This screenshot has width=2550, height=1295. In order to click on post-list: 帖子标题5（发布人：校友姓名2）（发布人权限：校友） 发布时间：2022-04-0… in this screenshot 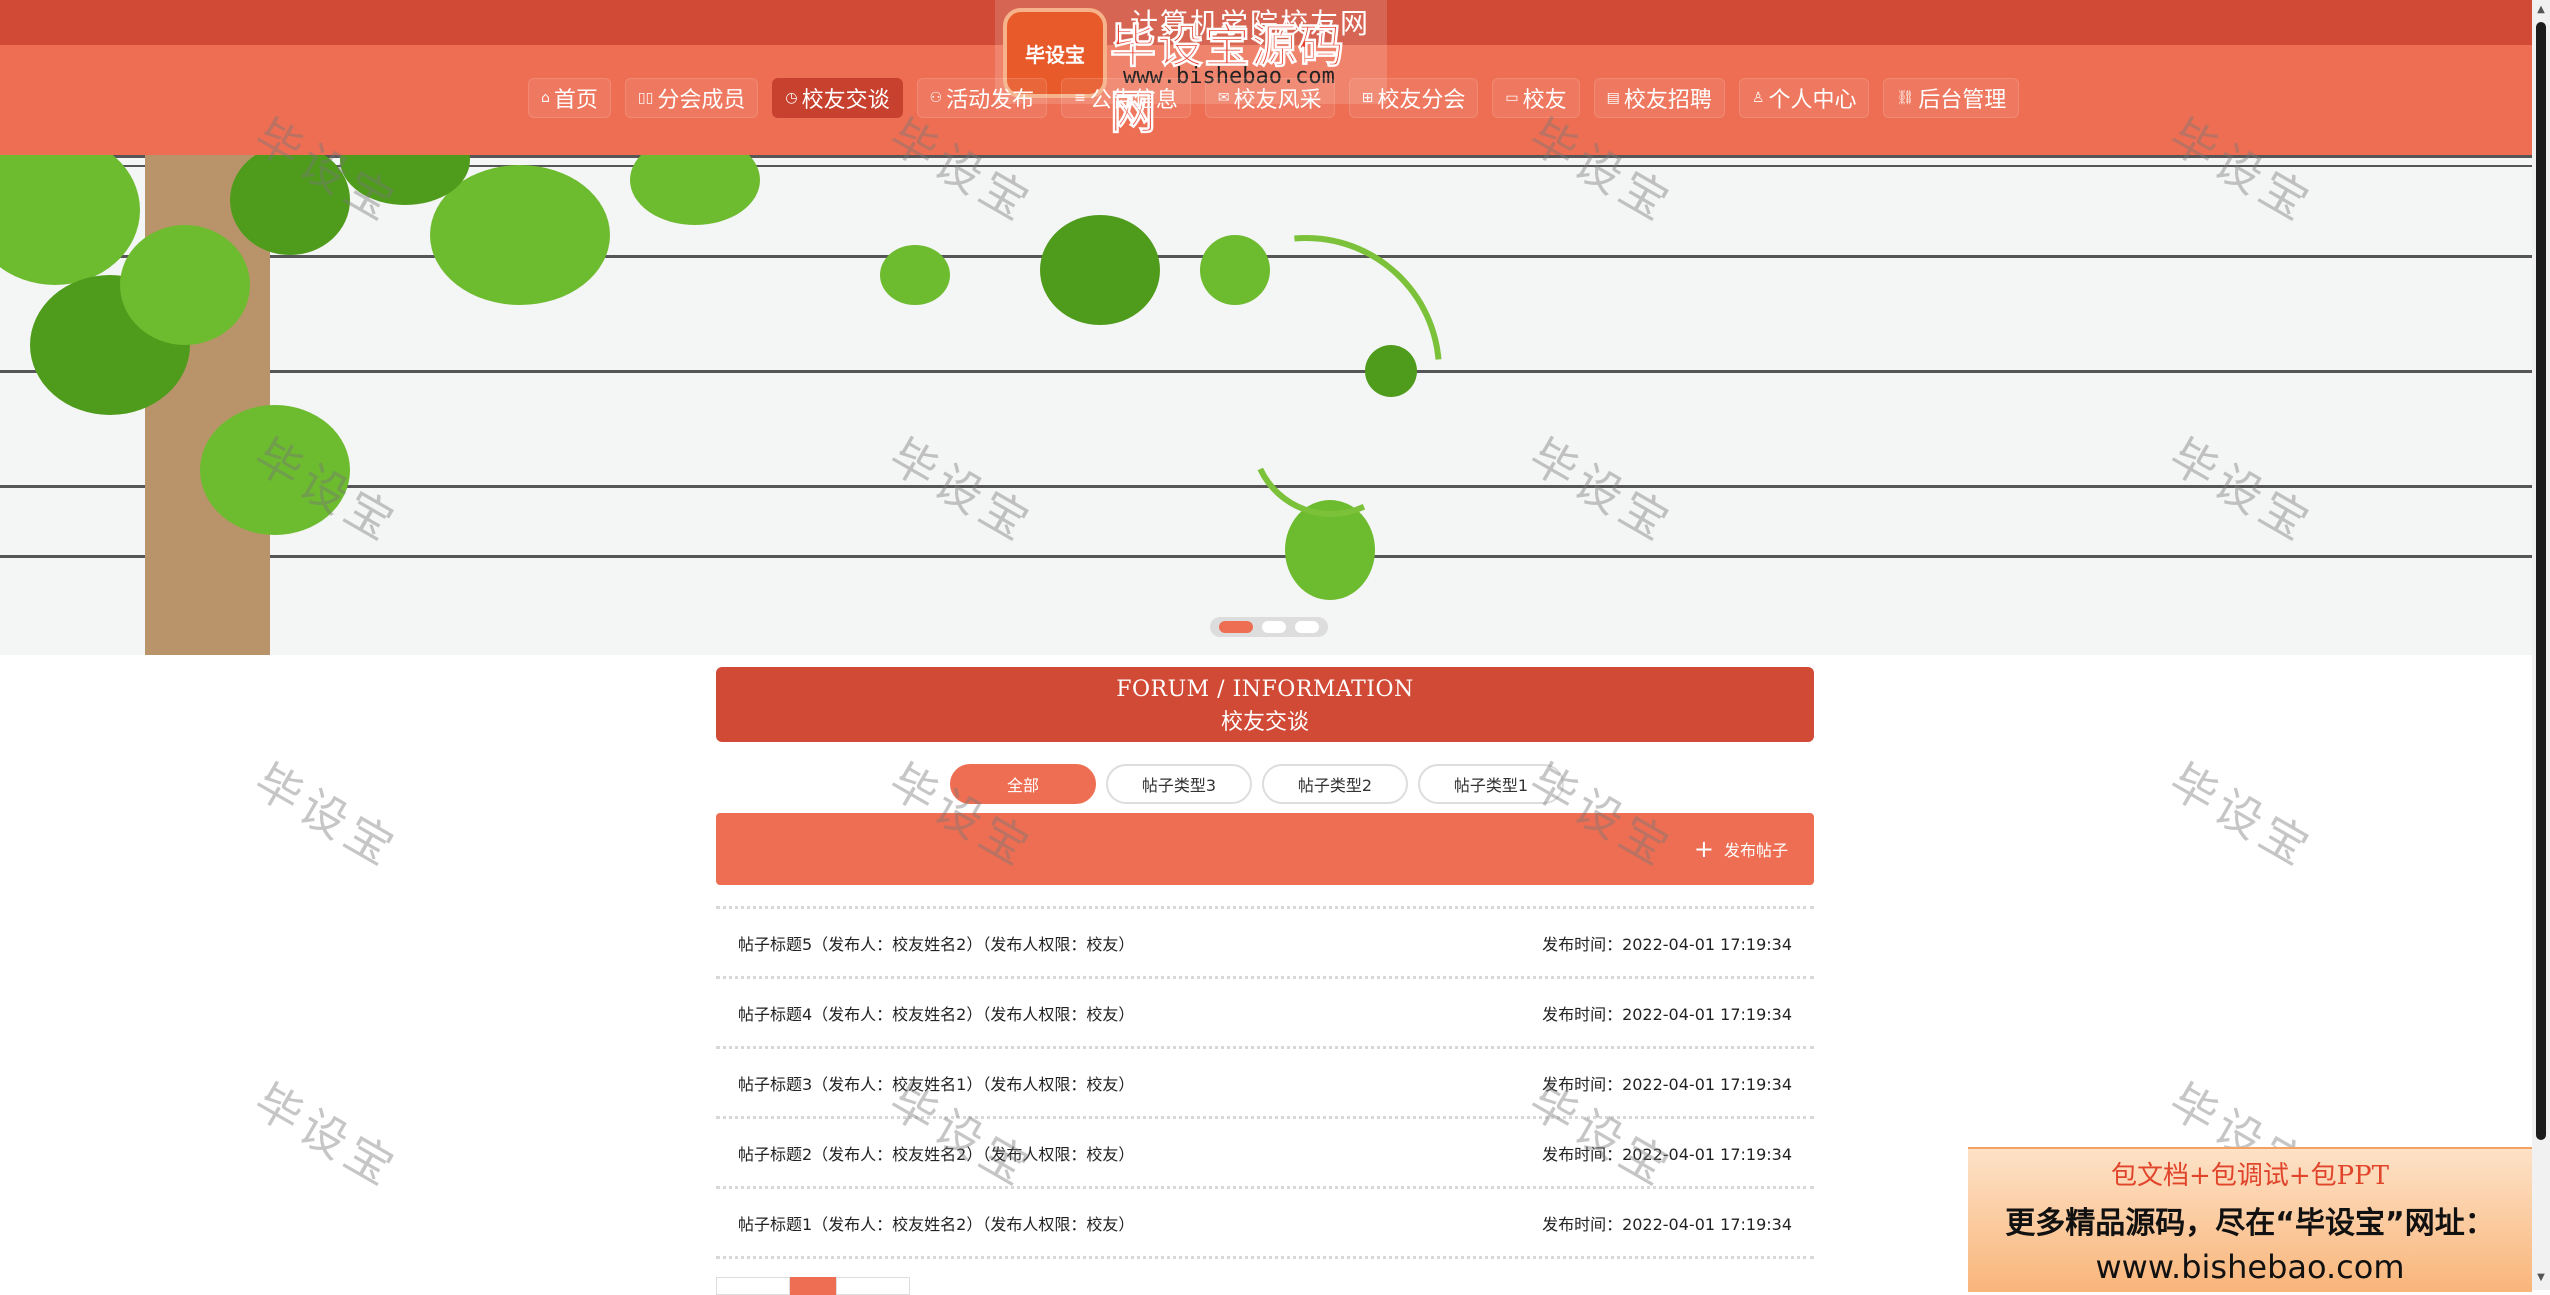, I will do `click(1265, 1082)`.